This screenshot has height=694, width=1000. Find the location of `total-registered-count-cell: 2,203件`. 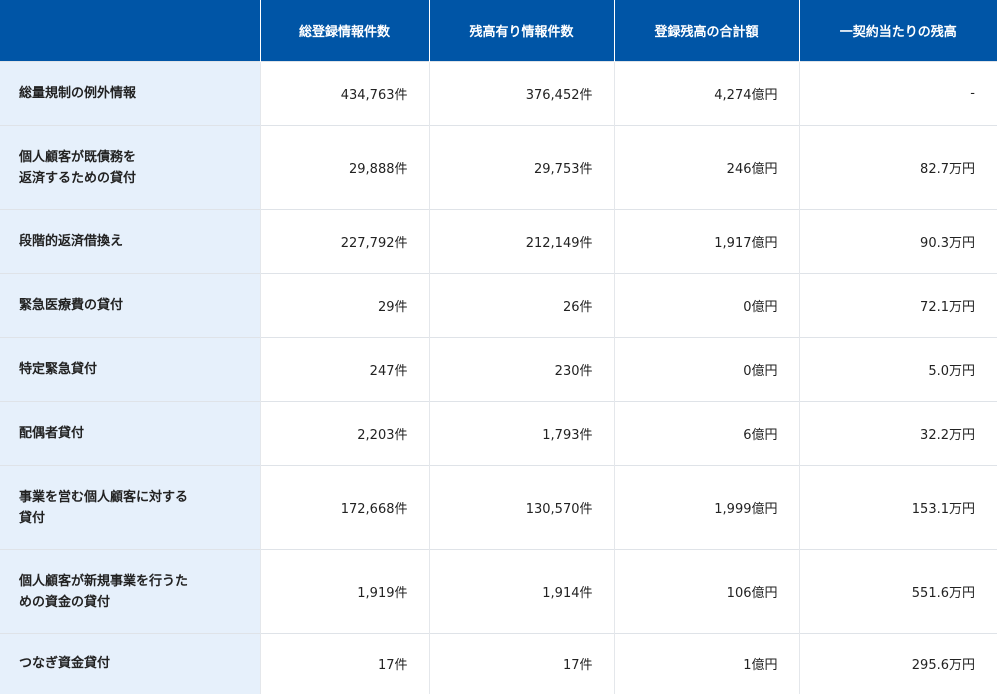

total-registered-count-cell: 2,203件 is located at coordinates (344, 433).